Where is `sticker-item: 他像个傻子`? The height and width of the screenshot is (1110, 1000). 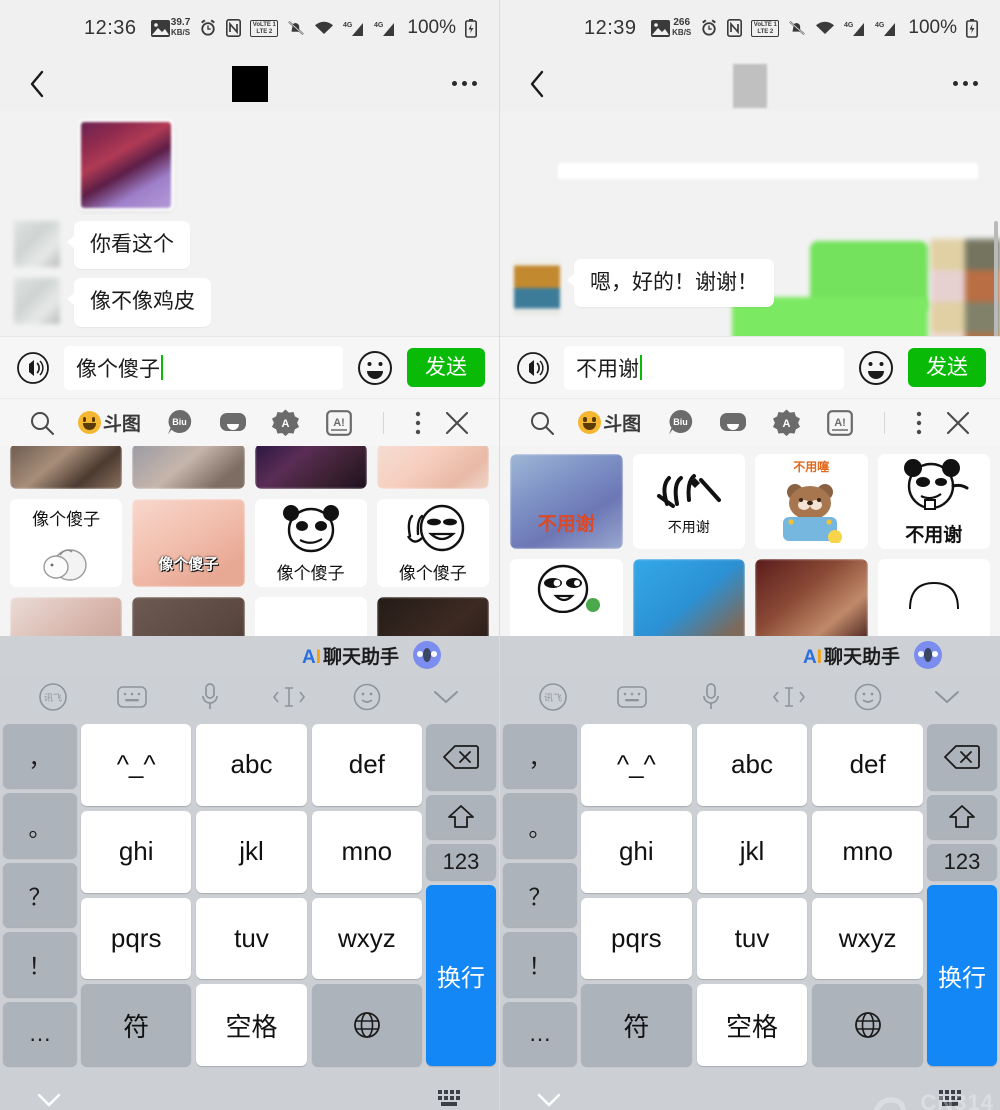 sticker-item: 他像个傻子 is located at coordinates (310, 467).